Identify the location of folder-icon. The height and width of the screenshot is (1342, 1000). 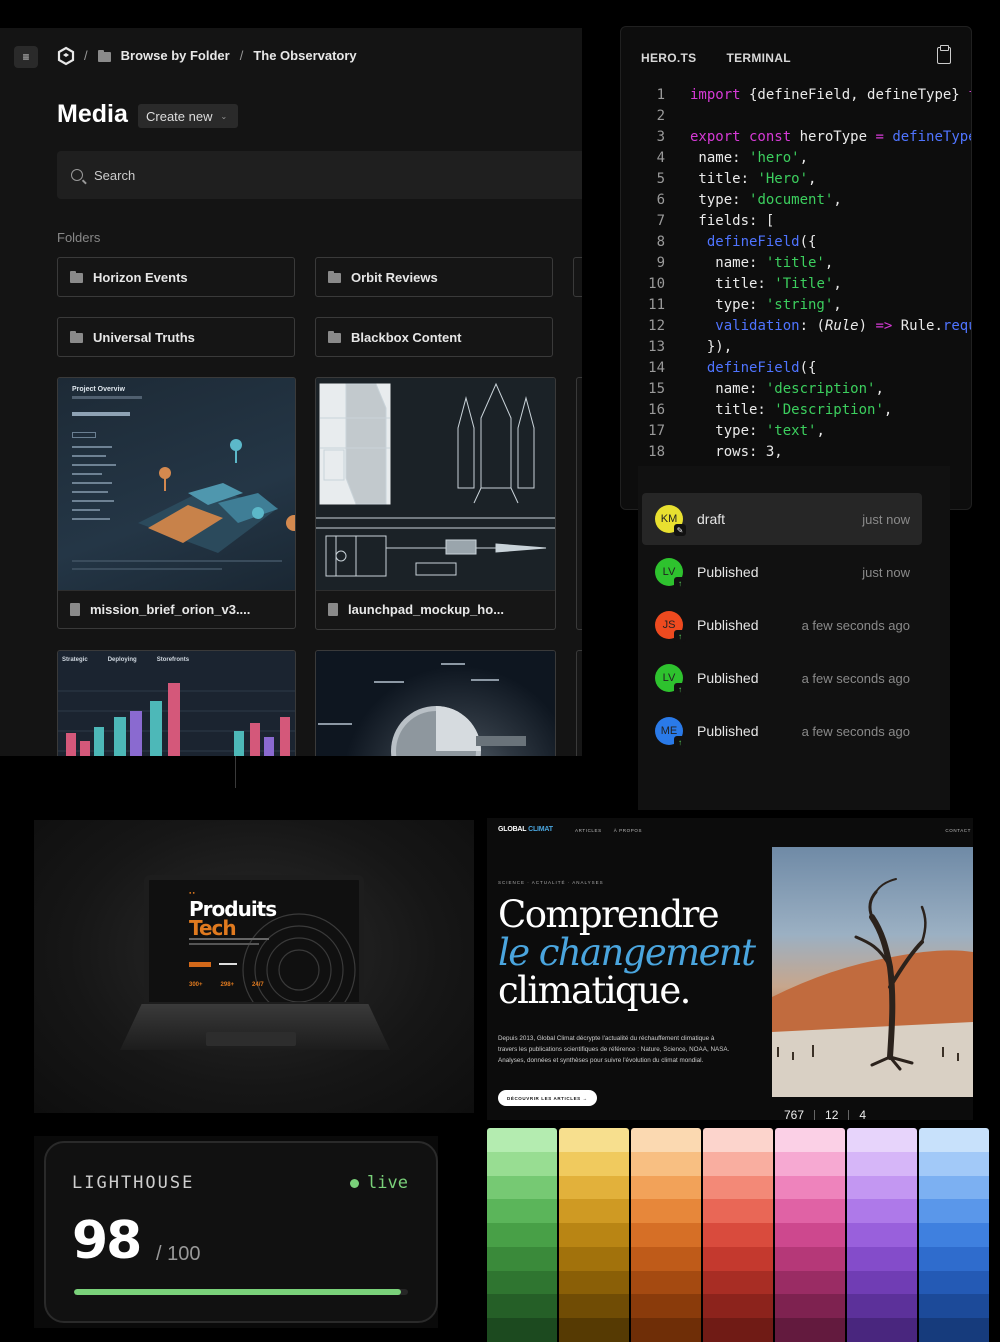
(334, 277).